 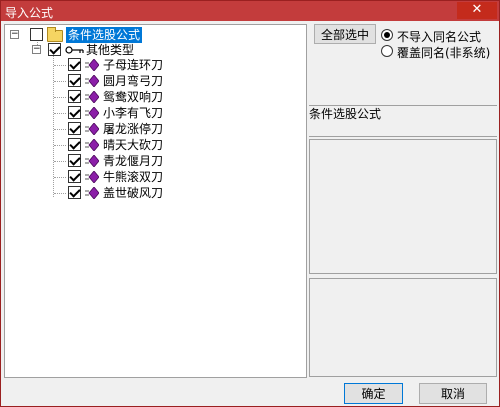 What do you see at coordinates (133, 129) in the screenshot?
I see `tree-item-label: 屠龙涨停刀` at bounding box center [133, 129].